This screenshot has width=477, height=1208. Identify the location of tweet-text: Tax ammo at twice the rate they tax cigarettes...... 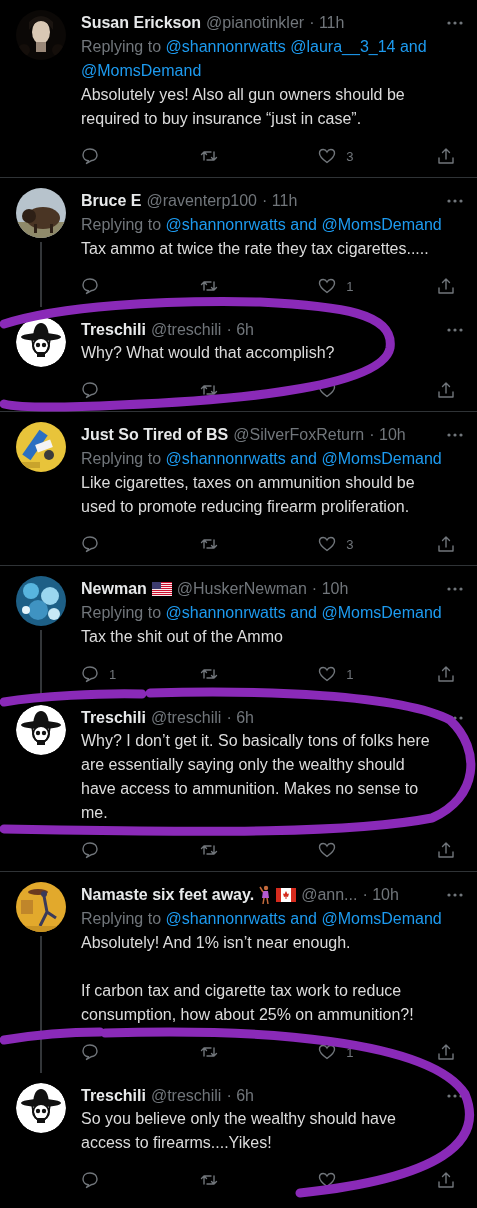
(255, 249).